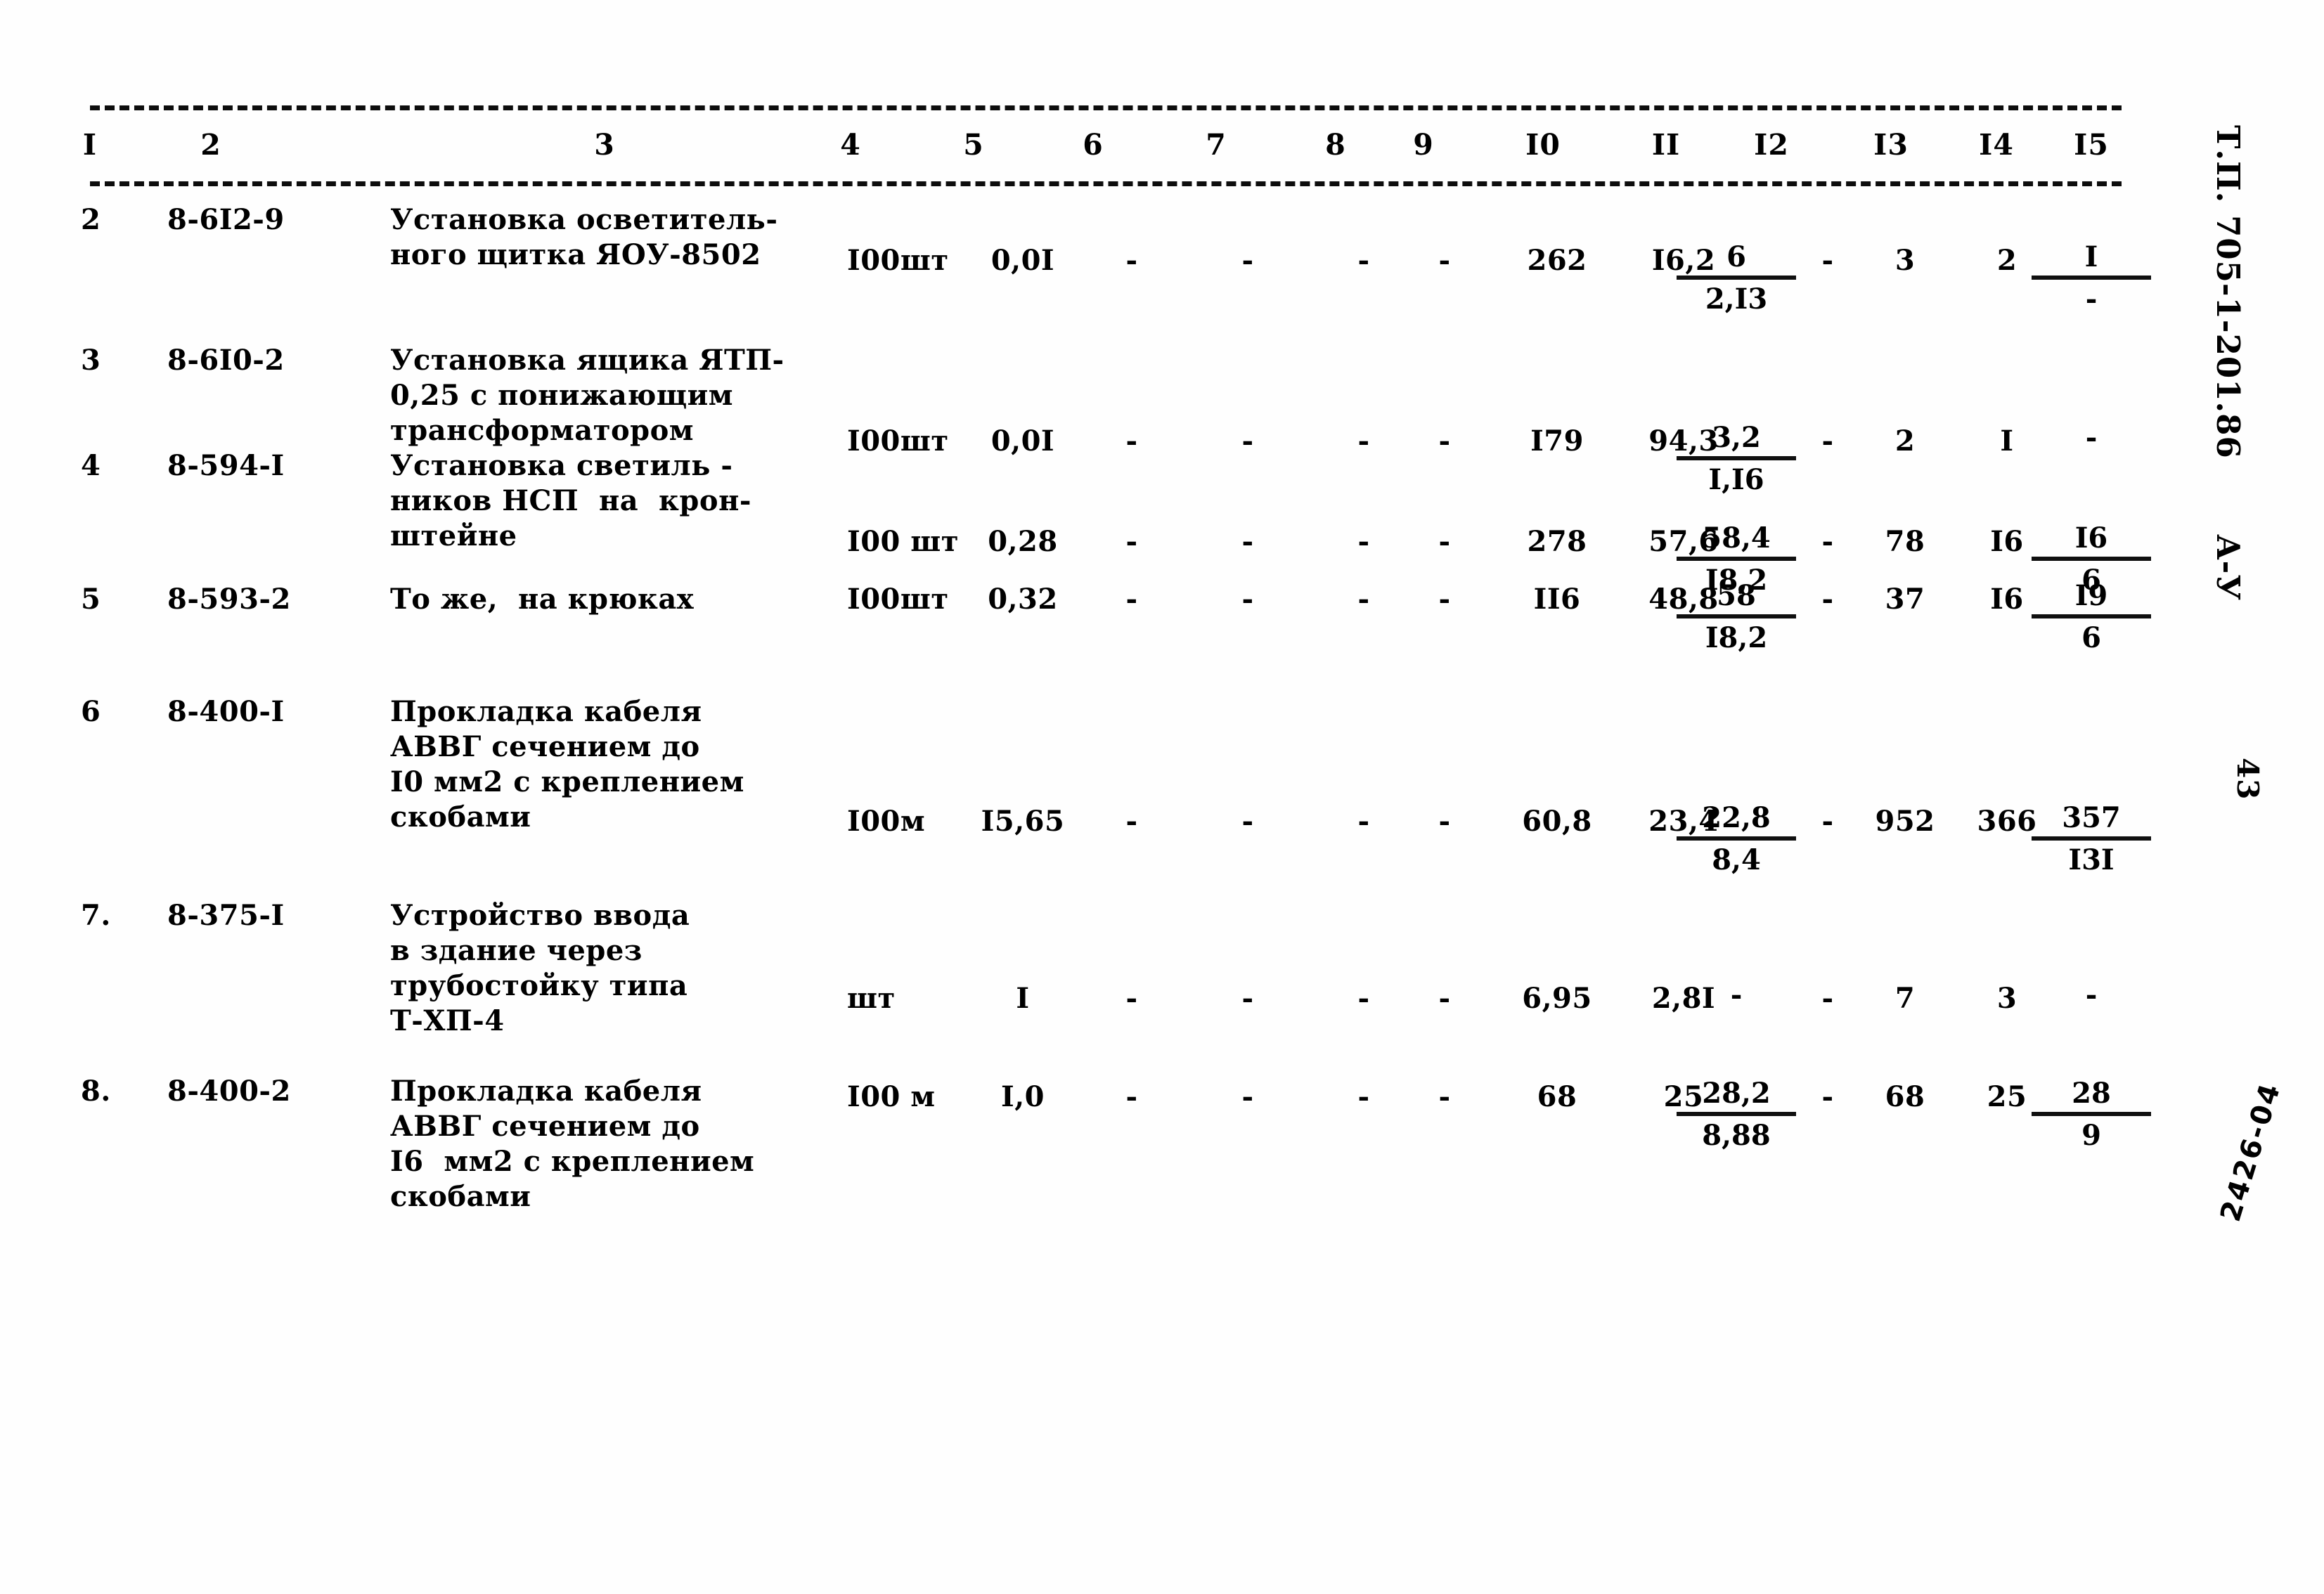 This screenshot has height=1594, width=2324. What do you see at coordinates (2091, 995) in the screenshot?
I see `row-col15-fraction-numerator: -` at bounding box center [2091, 995].